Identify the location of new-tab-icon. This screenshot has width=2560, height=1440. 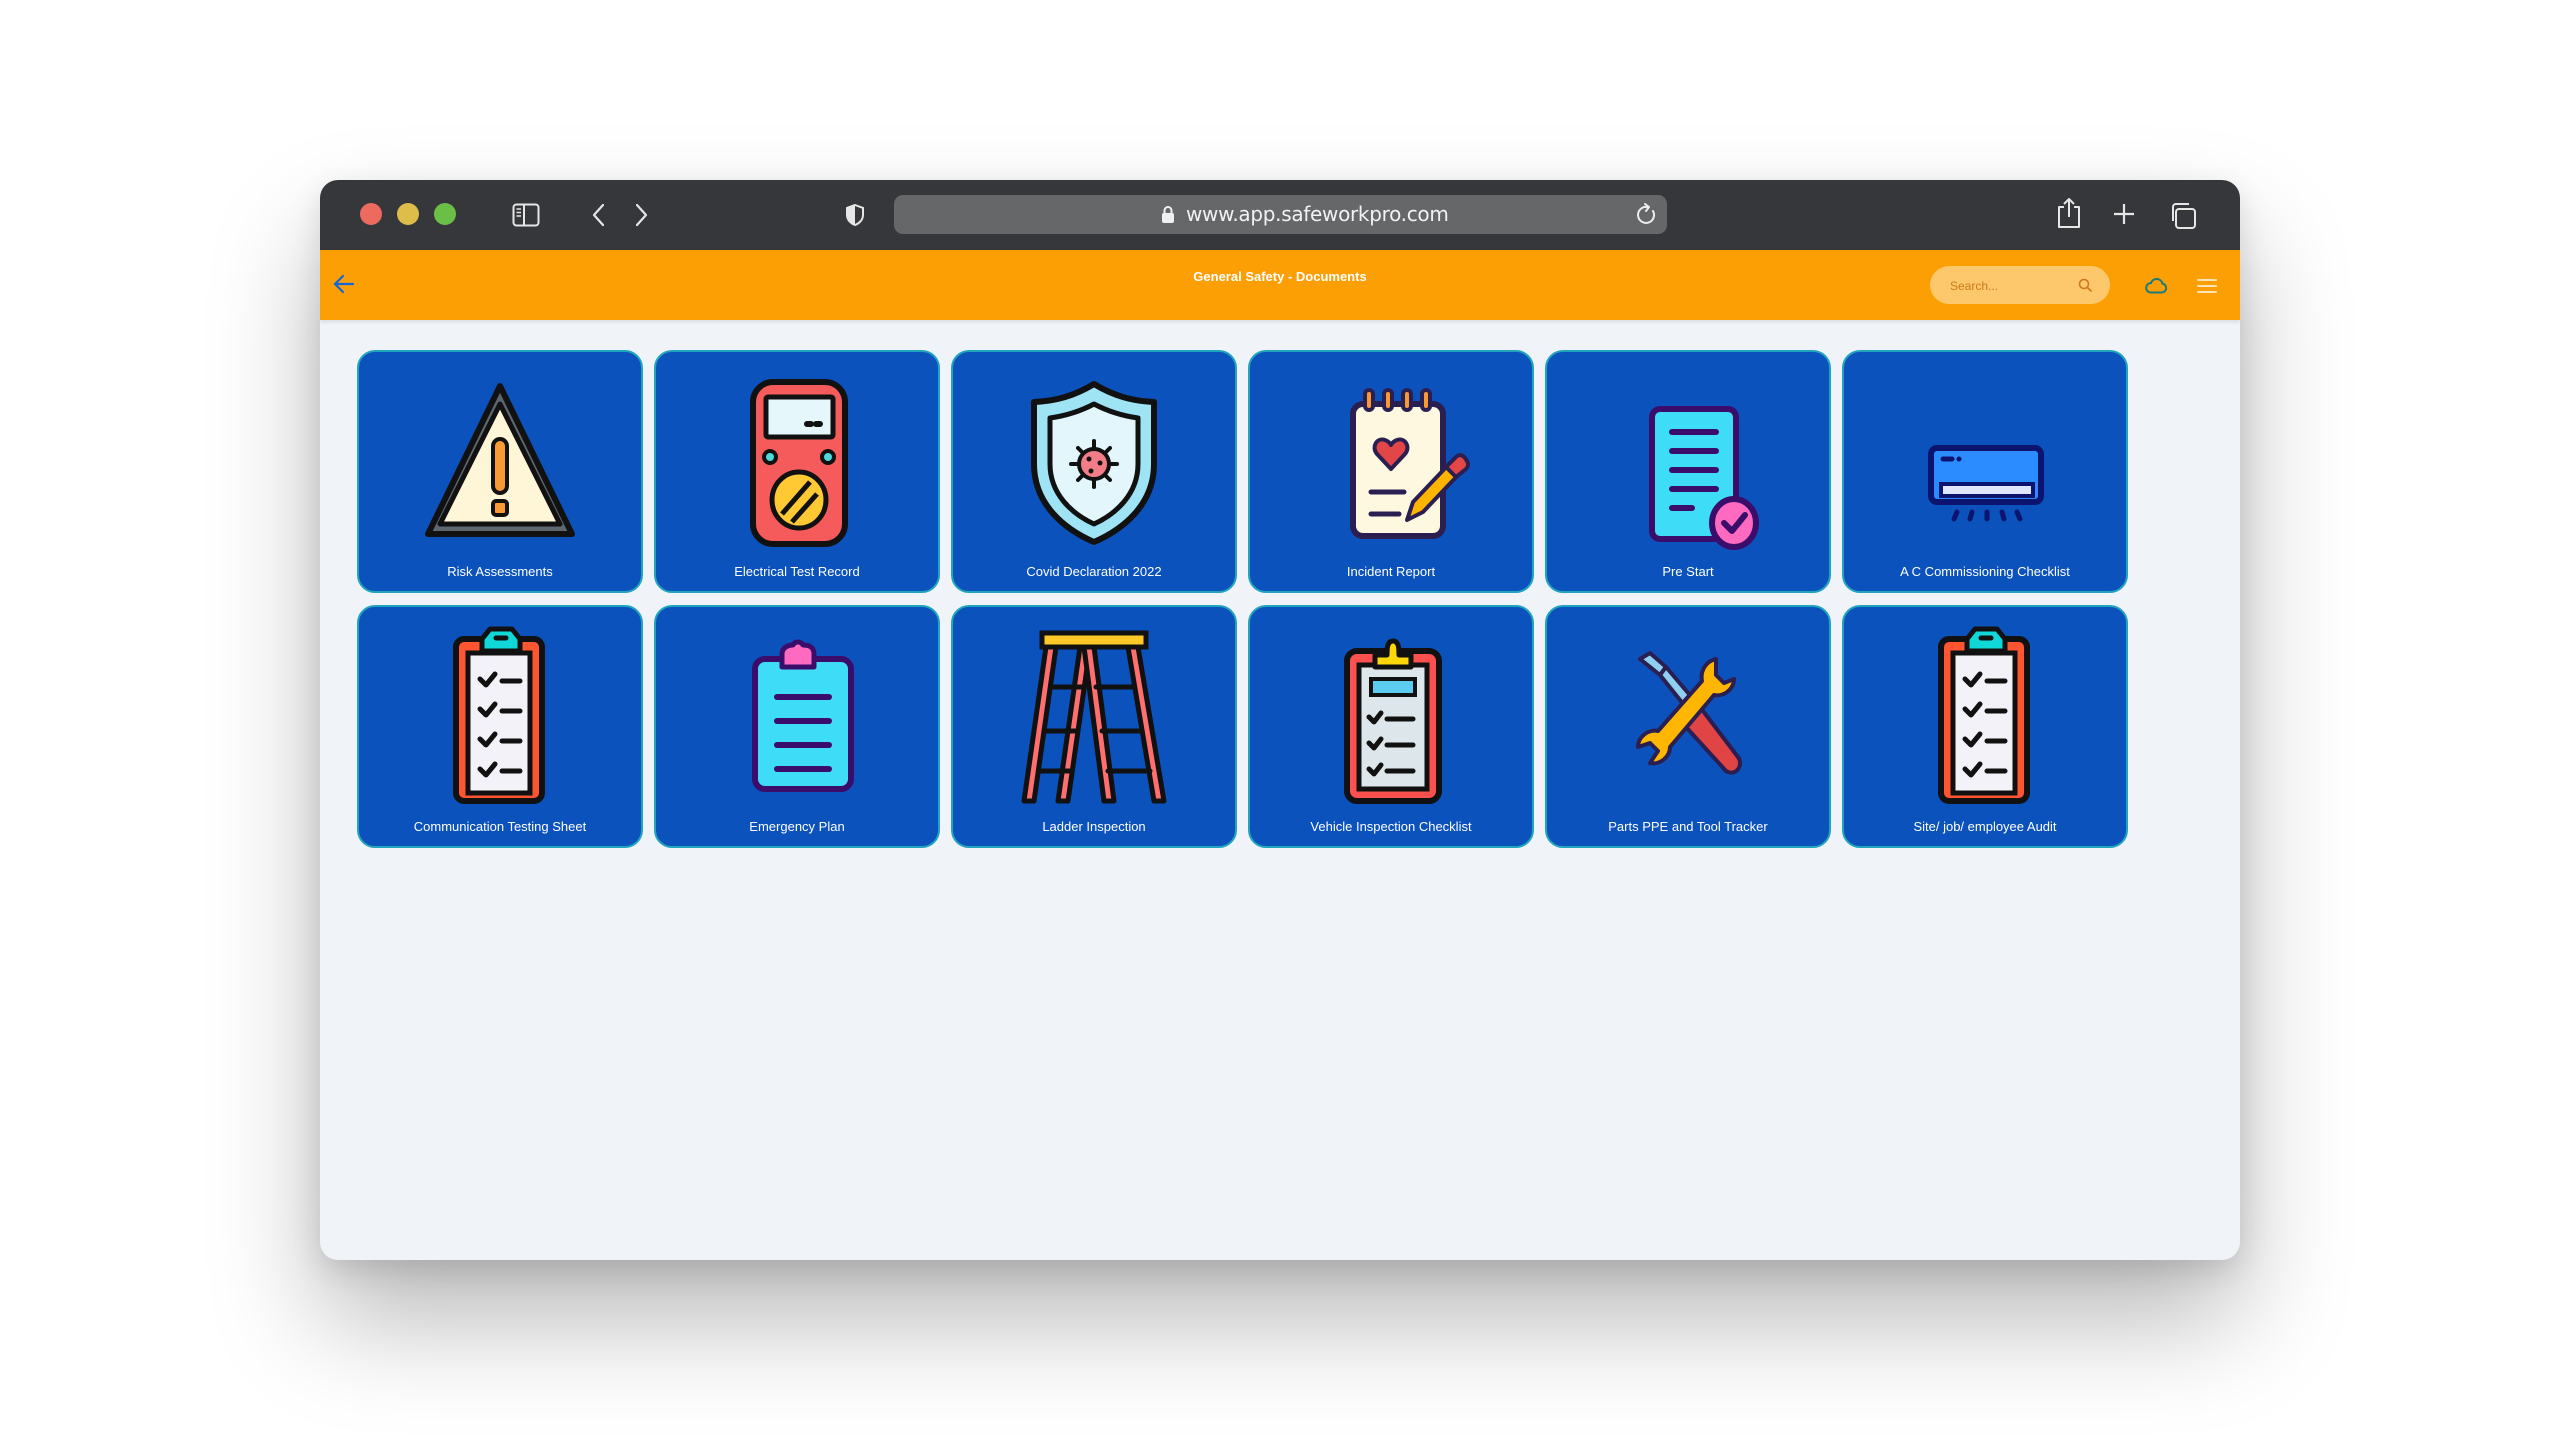
(2124, 214).